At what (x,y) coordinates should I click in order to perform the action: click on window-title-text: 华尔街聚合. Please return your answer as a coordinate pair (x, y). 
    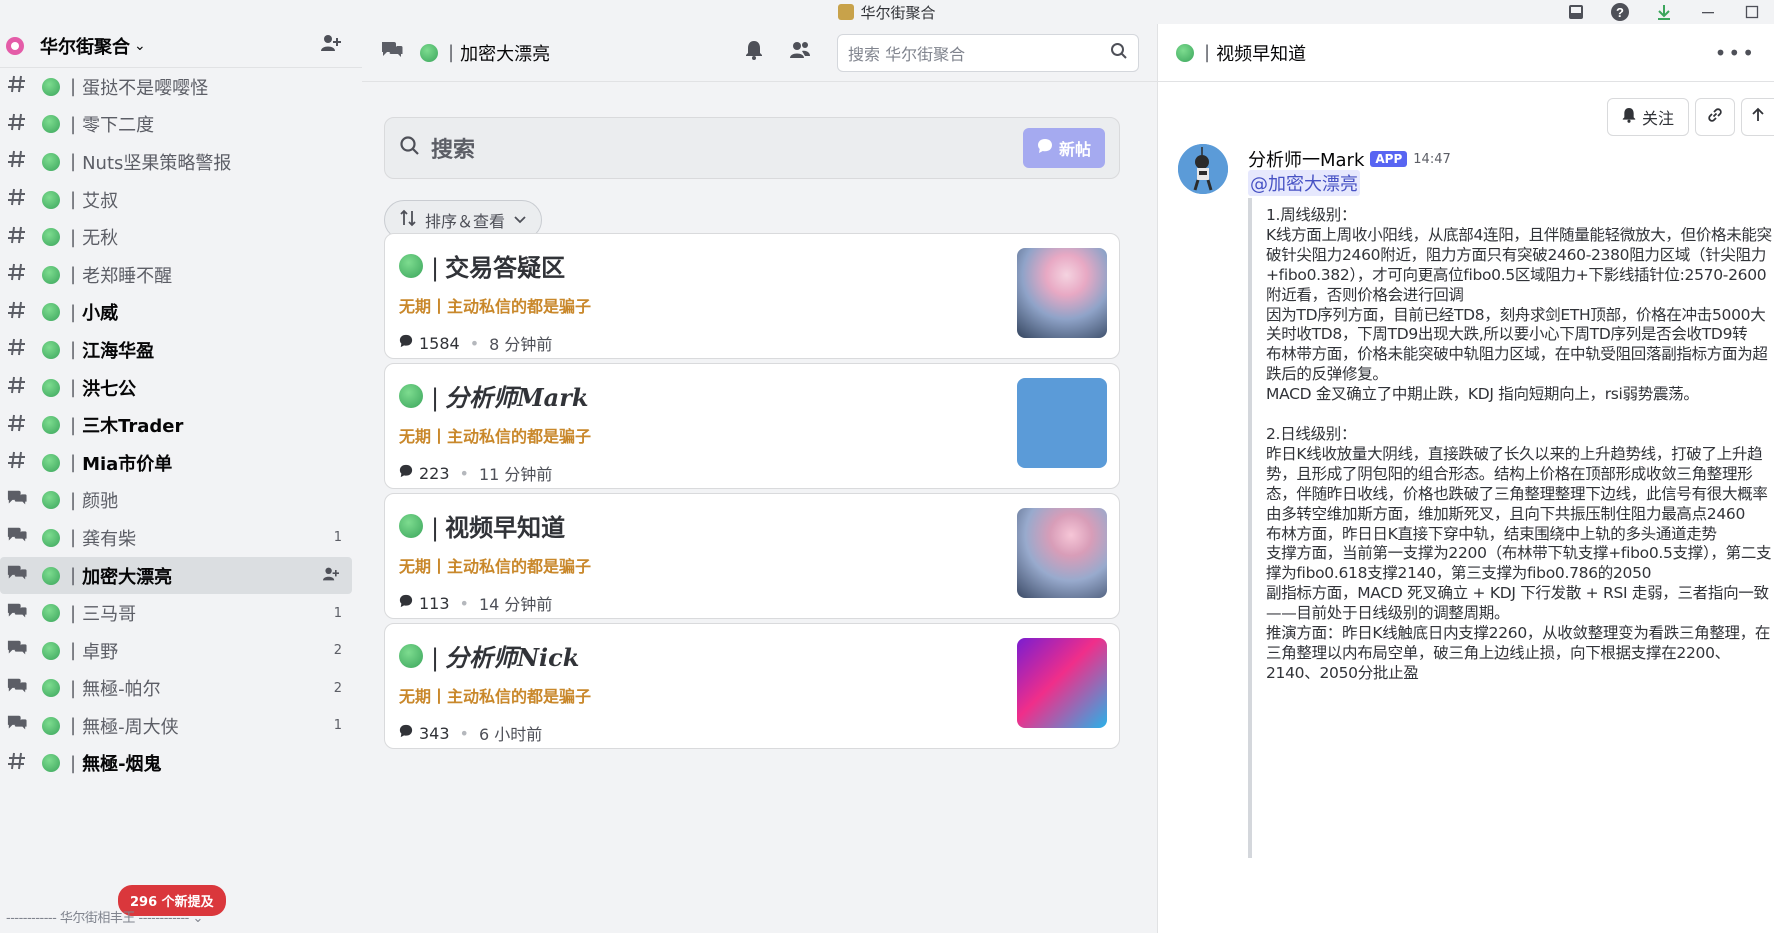
    Looking at the image, I should click on (898, 12).